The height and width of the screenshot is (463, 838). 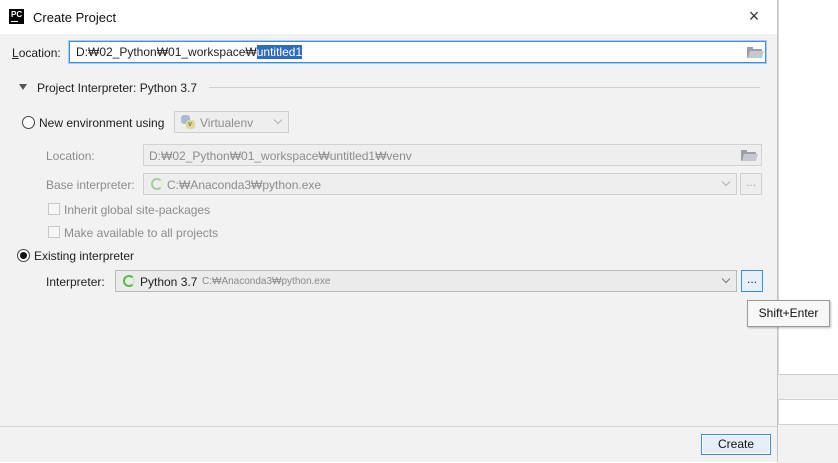 What do you see at coordinates (75, 17) in the screenshot?
I see `window-title: Create Project` at bounding box center [75, 17].